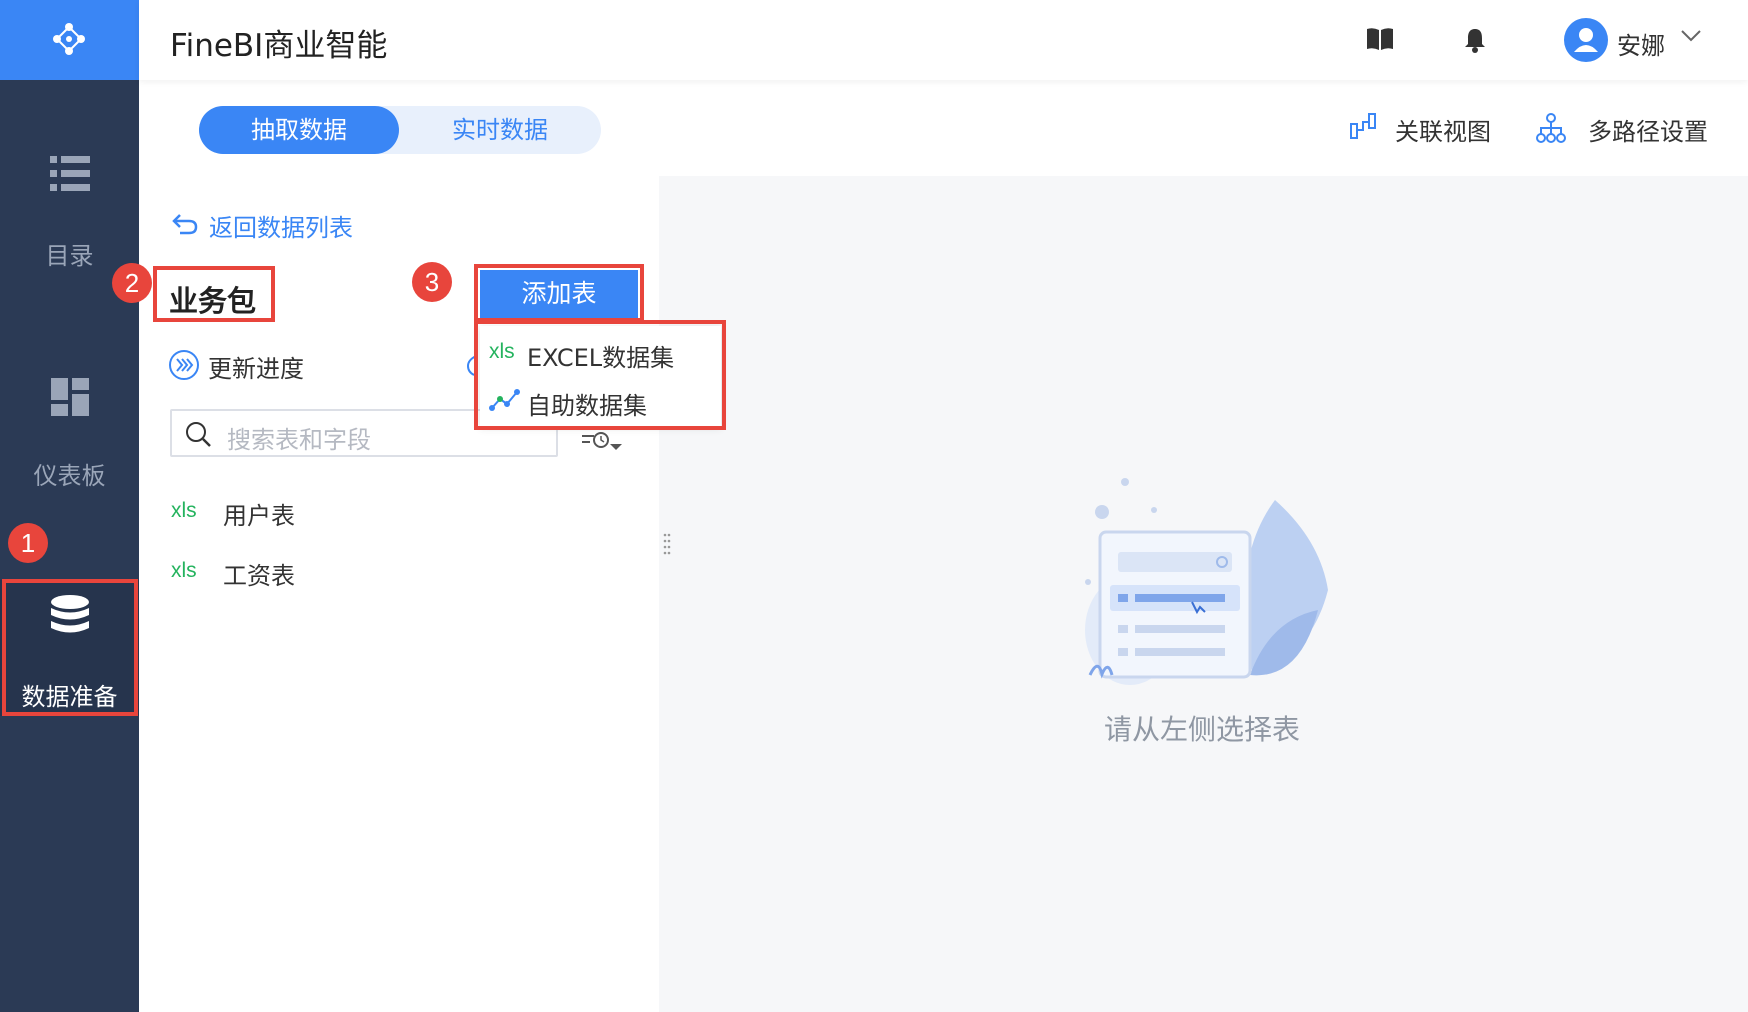 The image size is (1748, 1012). Describe the element at coordinates (214, 294) in the screenshot. I see `highlight-box-step2` at that location.